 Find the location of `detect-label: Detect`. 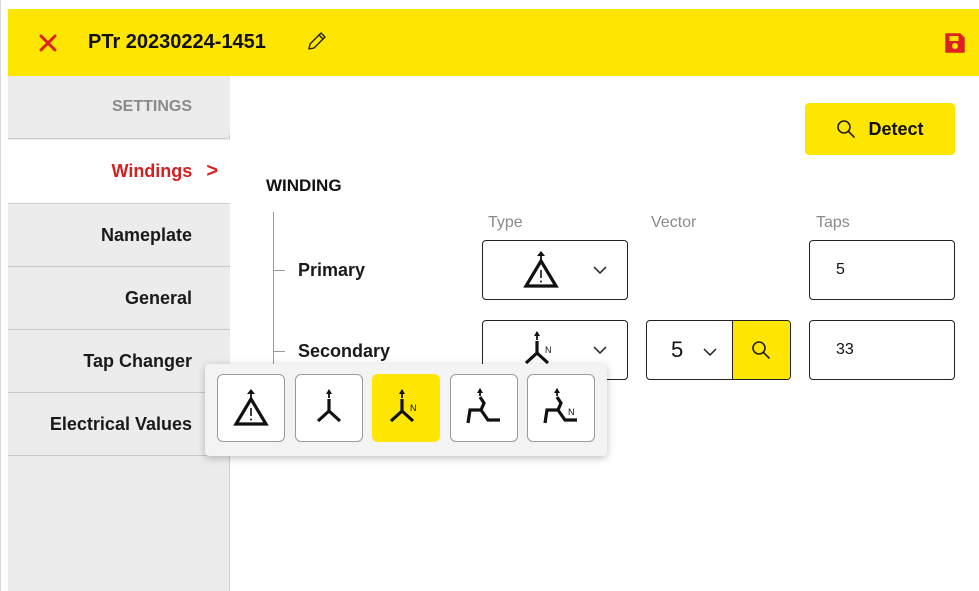

detect-label: Detect is located at coordinates (896, 128).